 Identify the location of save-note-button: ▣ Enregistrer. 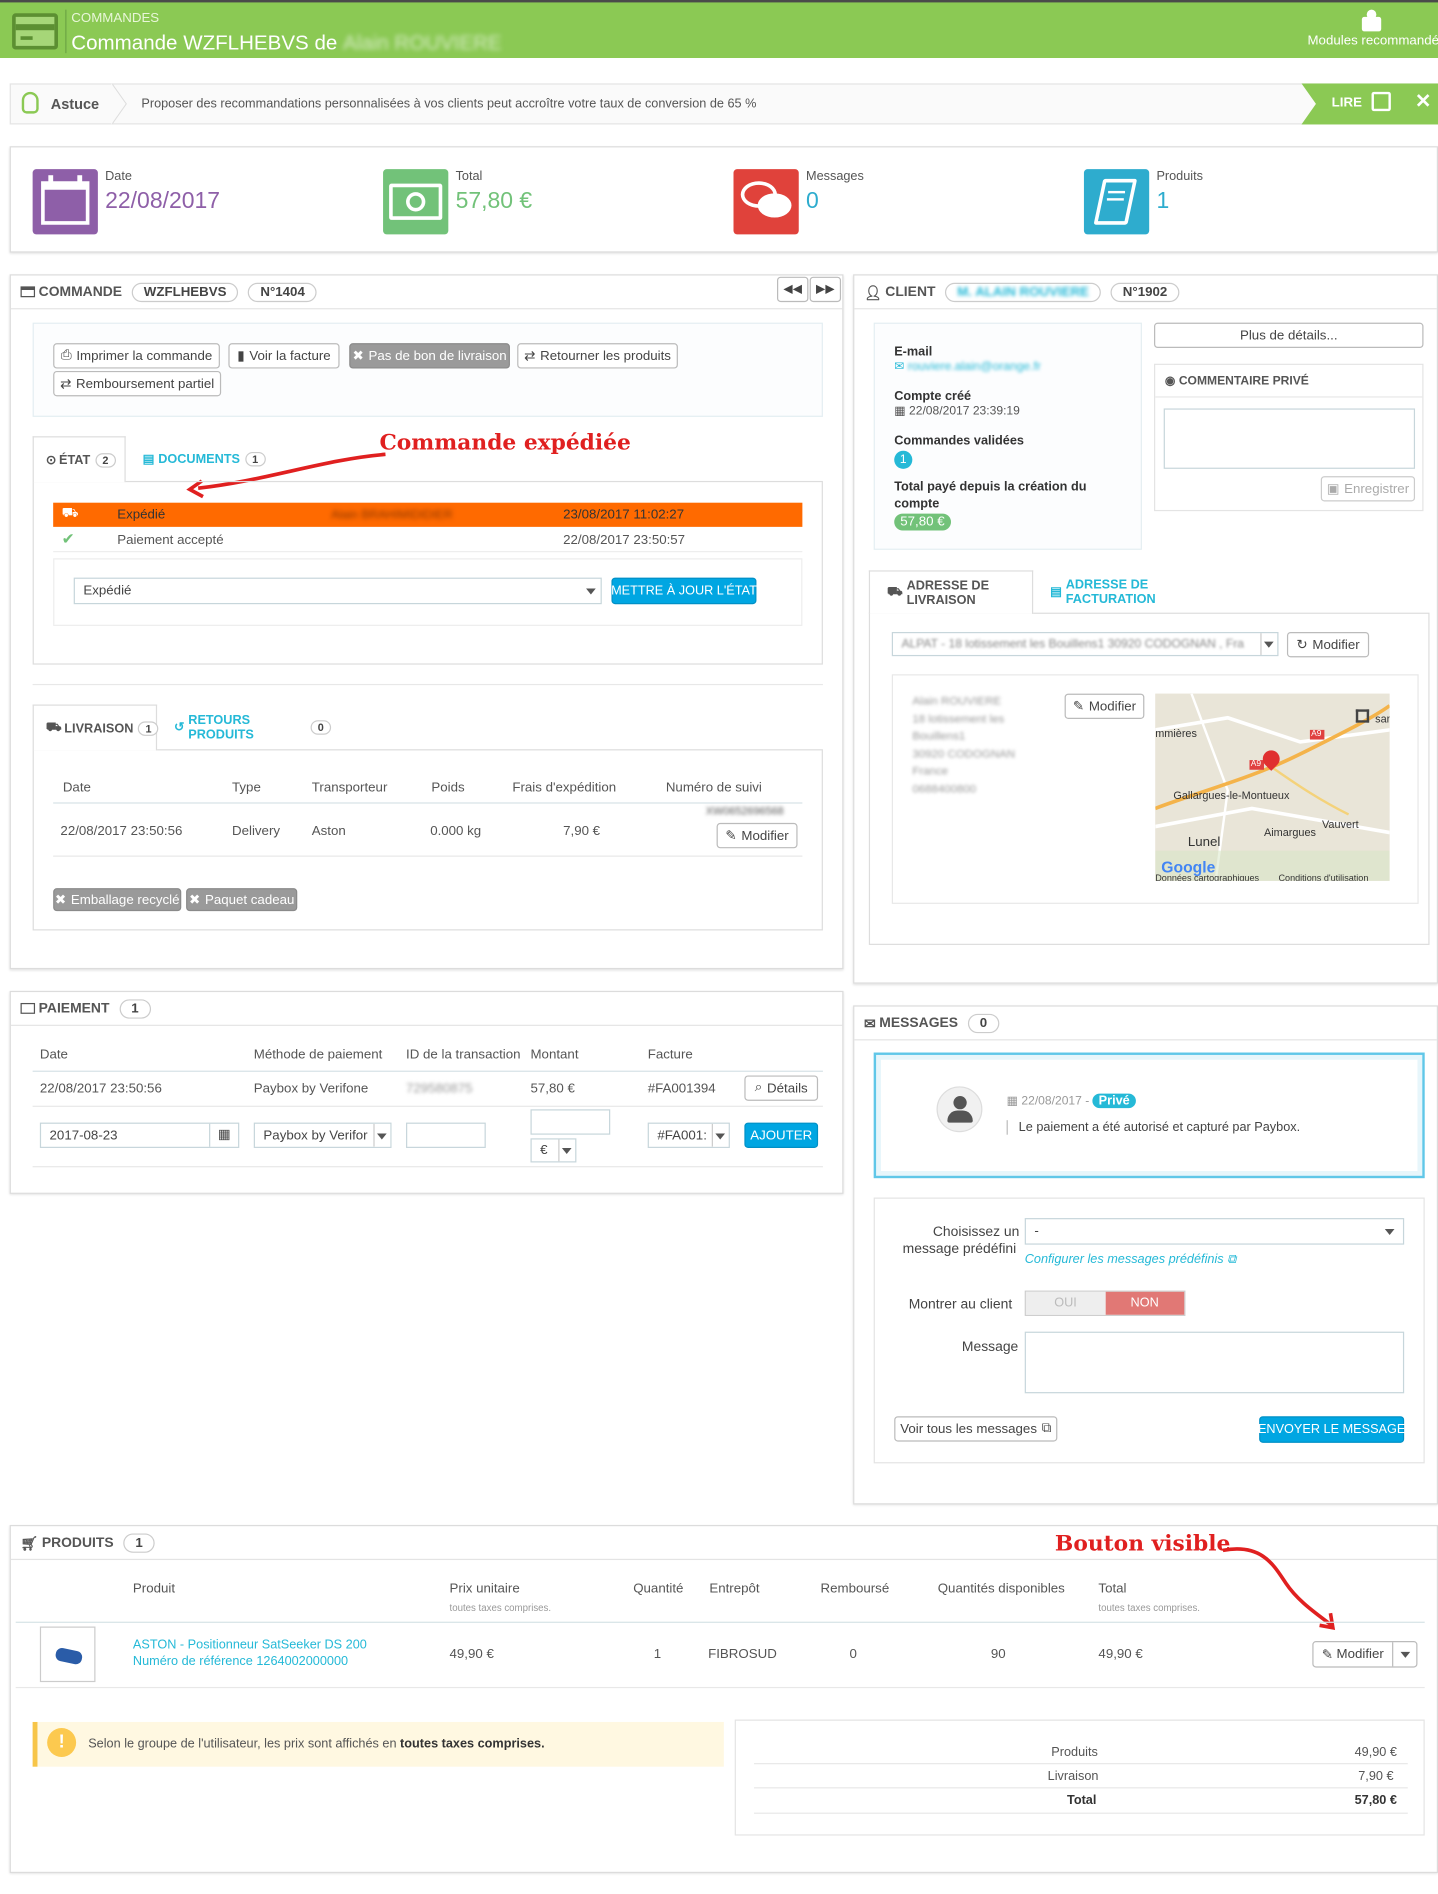
(1368, 489).